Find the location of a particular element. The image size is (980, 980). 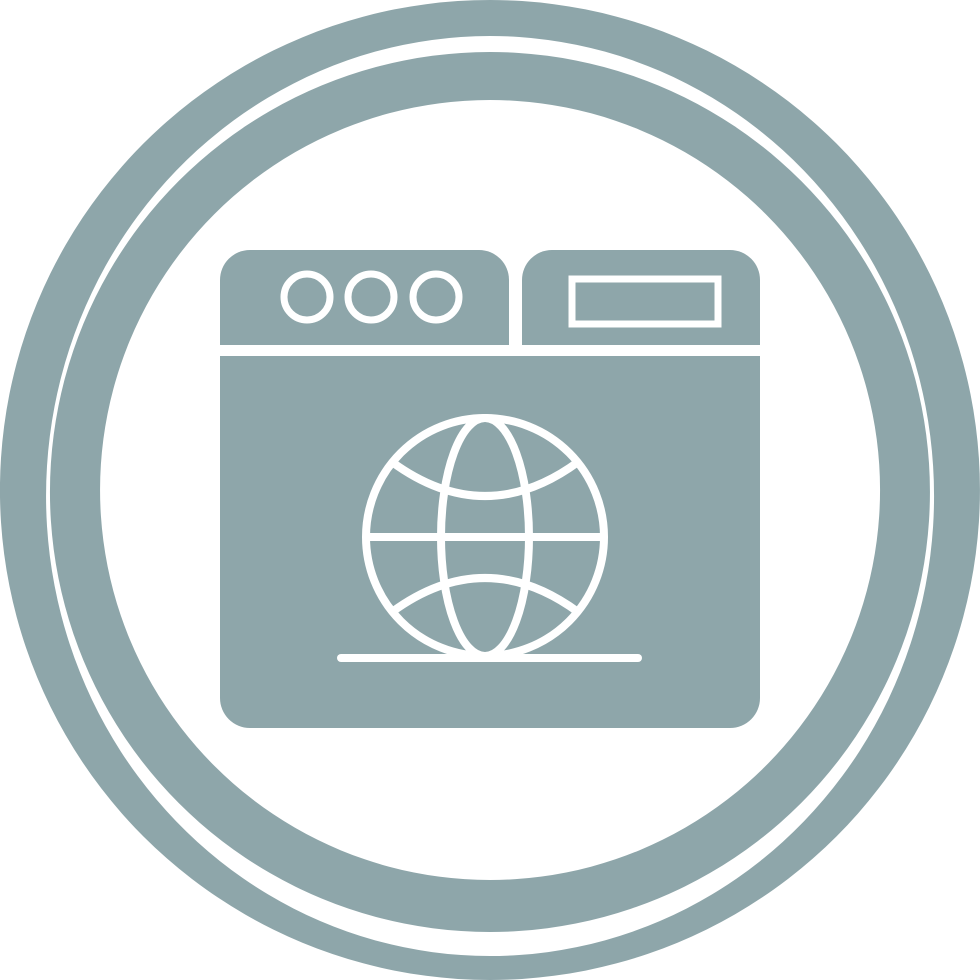

window-header-right-fill is located at coordinates (641, 317).